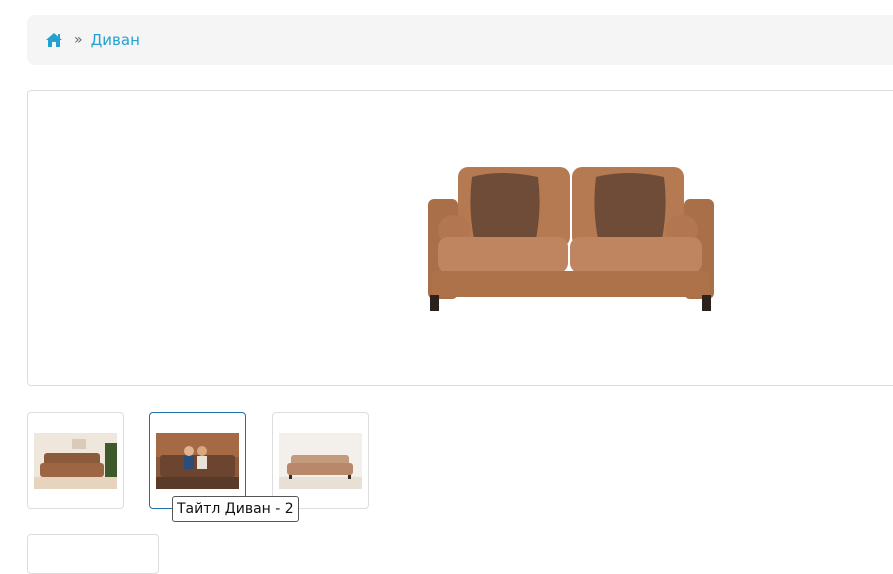 This screenshot has height=574, width=893. I want to click on home-link, so click(54, 40).